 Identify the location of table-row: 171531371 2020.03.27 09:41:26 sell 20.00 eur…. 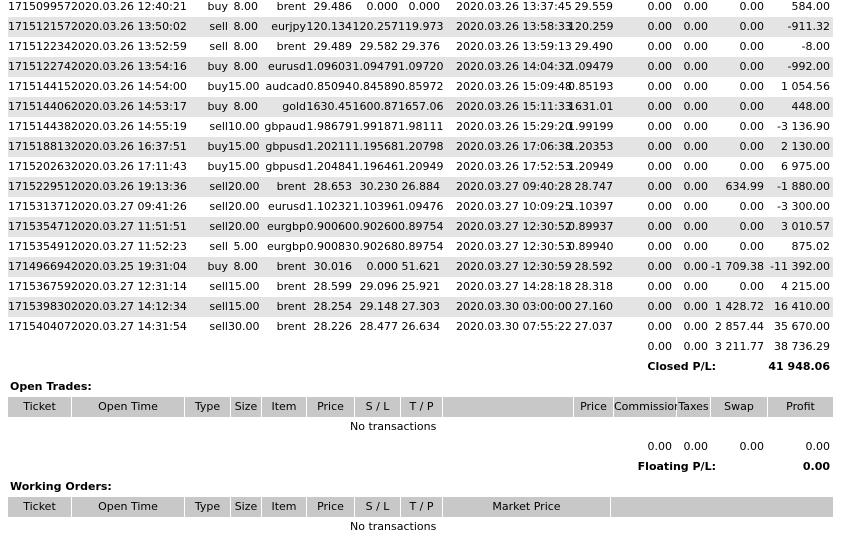
(420, 207).